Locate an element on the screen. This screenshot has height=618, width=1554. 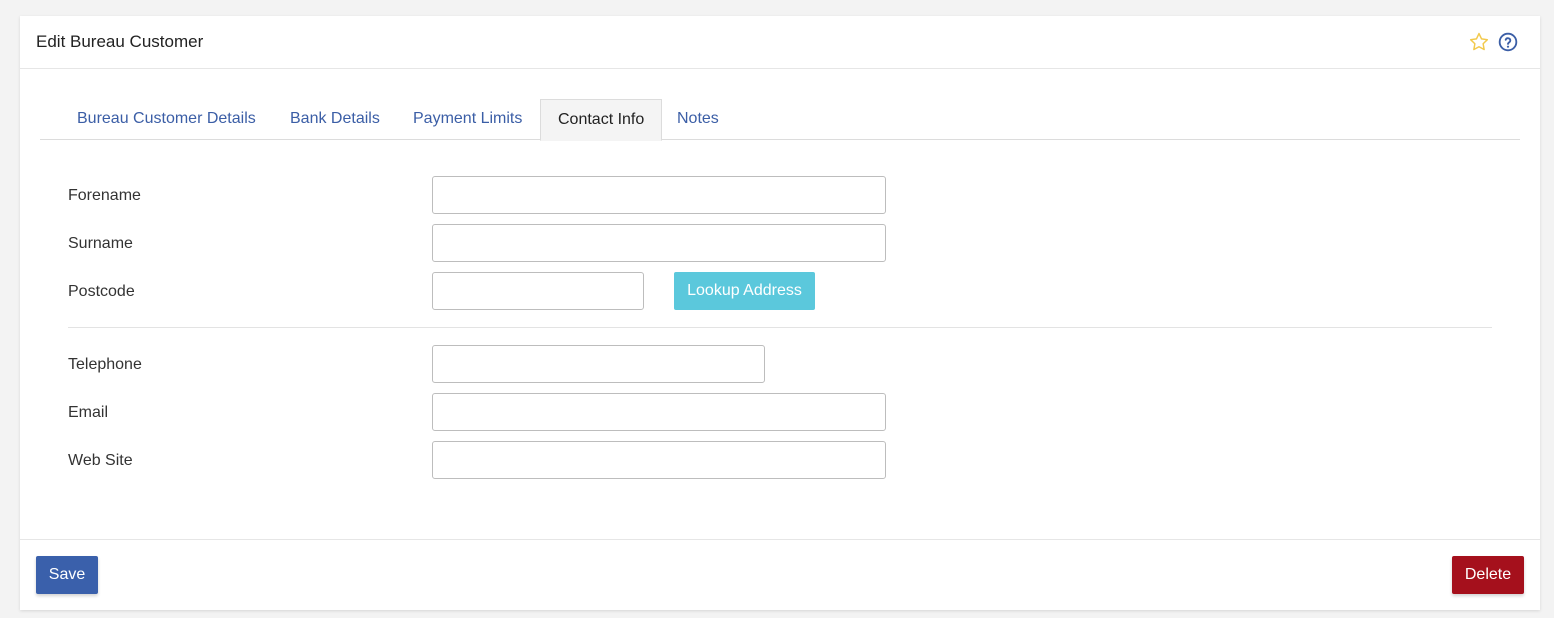
tab-bank-details: Bank Details is located at coordinates (335, 119).